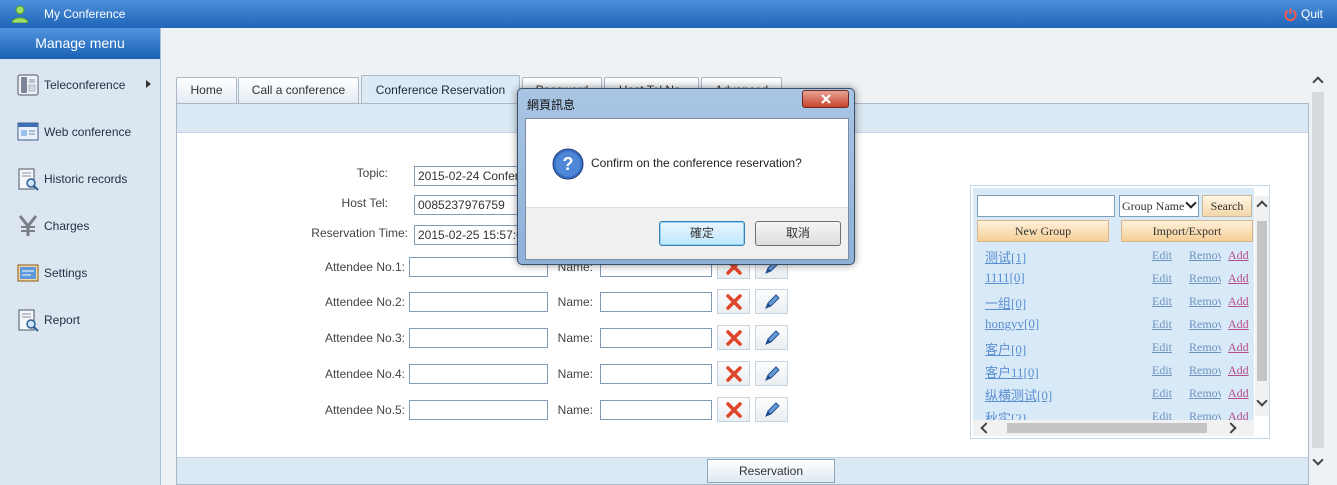 Image resolution: width=1337 pixels, height=485 pixels. What do you see at coordinates (798, 233) in the screenshot?
I see `cancel-button: 取消` at bounding box center [798, 233].